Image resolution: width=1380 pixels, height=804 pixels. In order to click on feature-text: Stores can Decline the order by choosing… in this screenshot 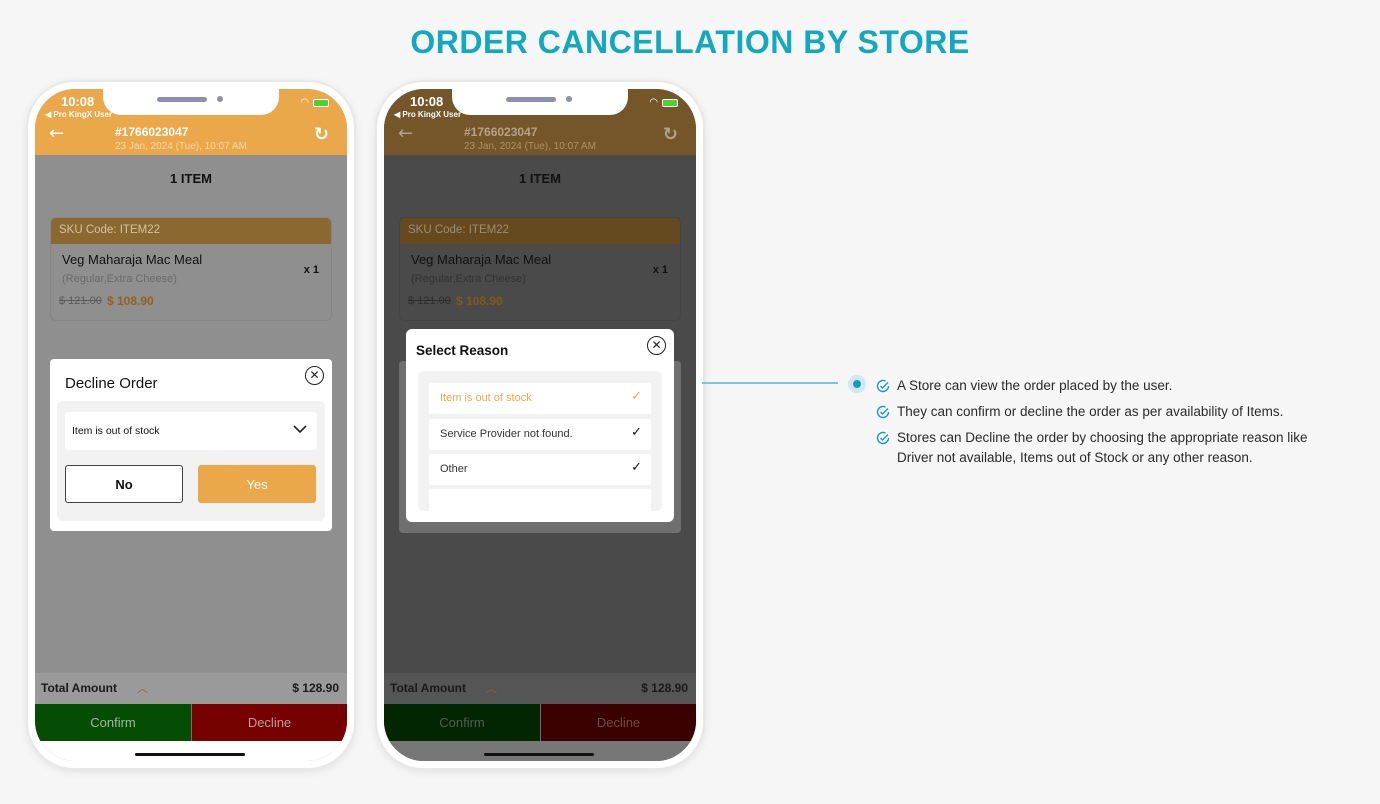, I will do `click(1102, 447)`.